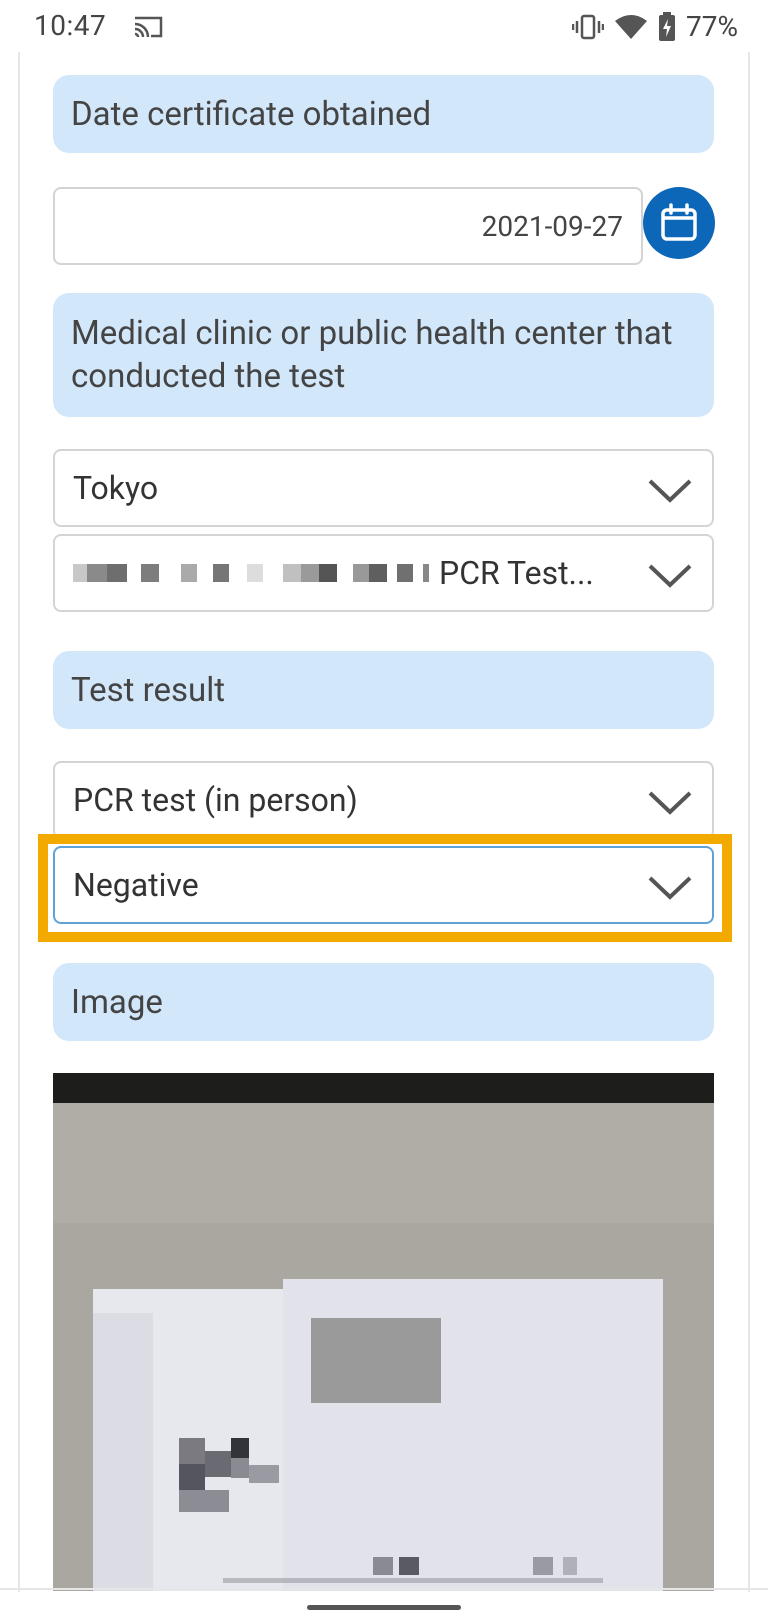 The image size is (768, 1622). I want to click on status-bar: 10:47 77%, so click(384, 26).